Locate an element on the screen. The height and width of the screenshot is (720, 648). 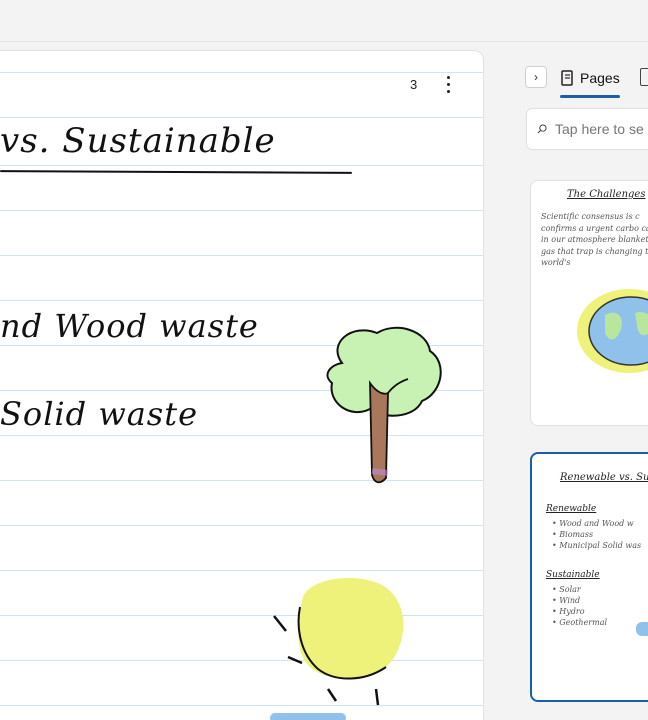
list-item: Wind is located at coordinates (579, 600).